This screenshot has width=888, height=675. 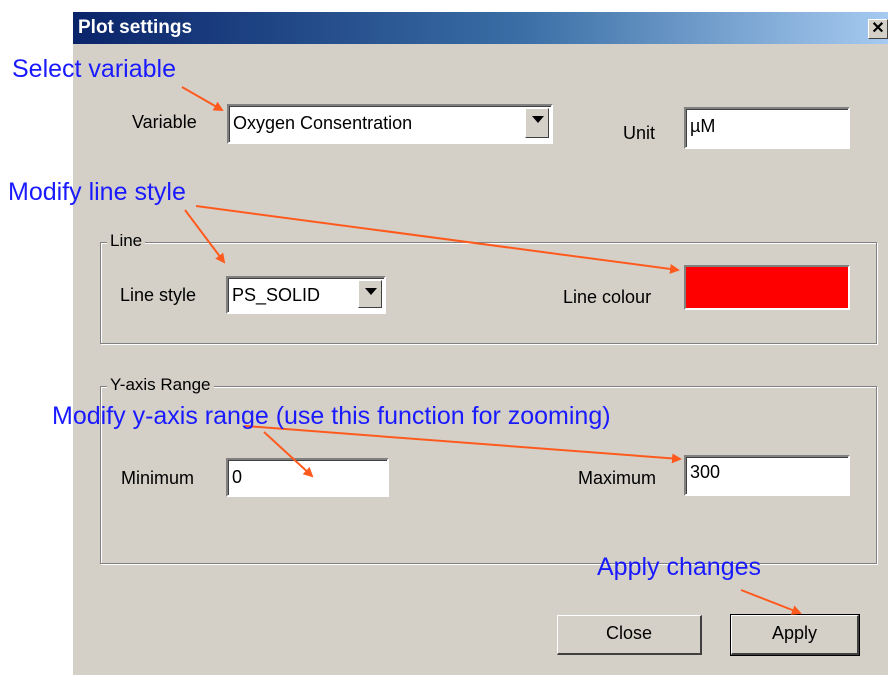 I want to click on unit-field-value: µM, so click(x=703, y=126).